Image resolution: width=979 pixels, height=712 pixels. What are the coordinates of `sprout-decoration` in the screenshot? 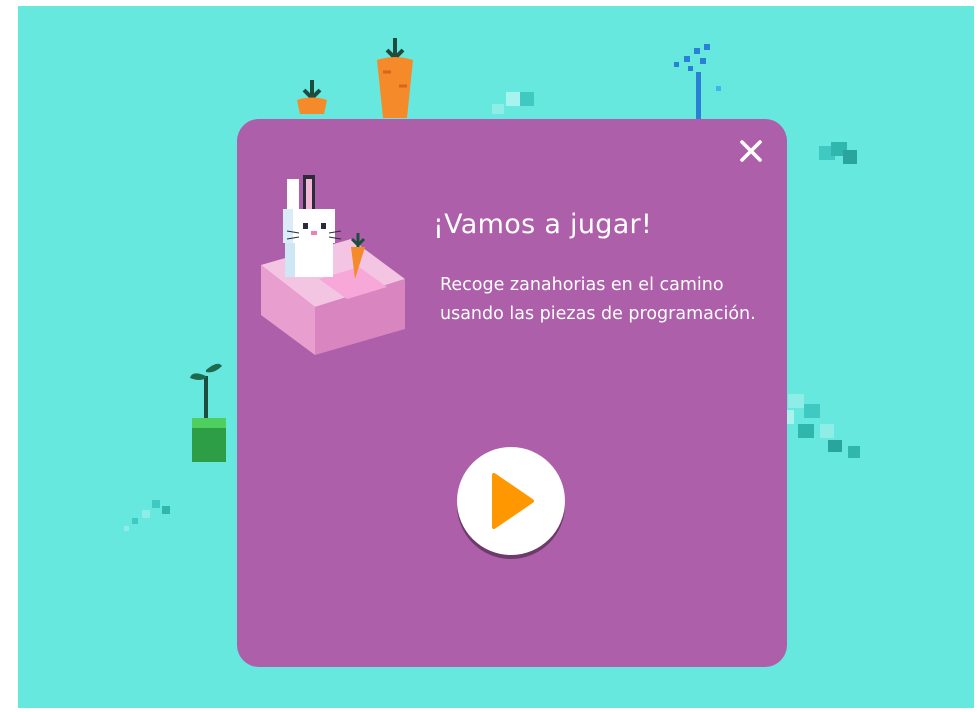 It's located at (208, 412).